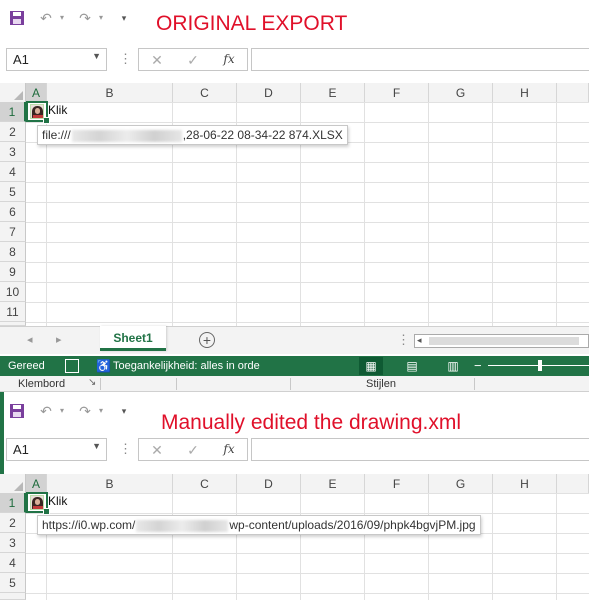 The width and height of the screenshot is (589, 600). Describe the element at coordinates (252, 23) in the screenshot. I see `overlay-label-original-export: ORIGINAL EXPORT` at that location.